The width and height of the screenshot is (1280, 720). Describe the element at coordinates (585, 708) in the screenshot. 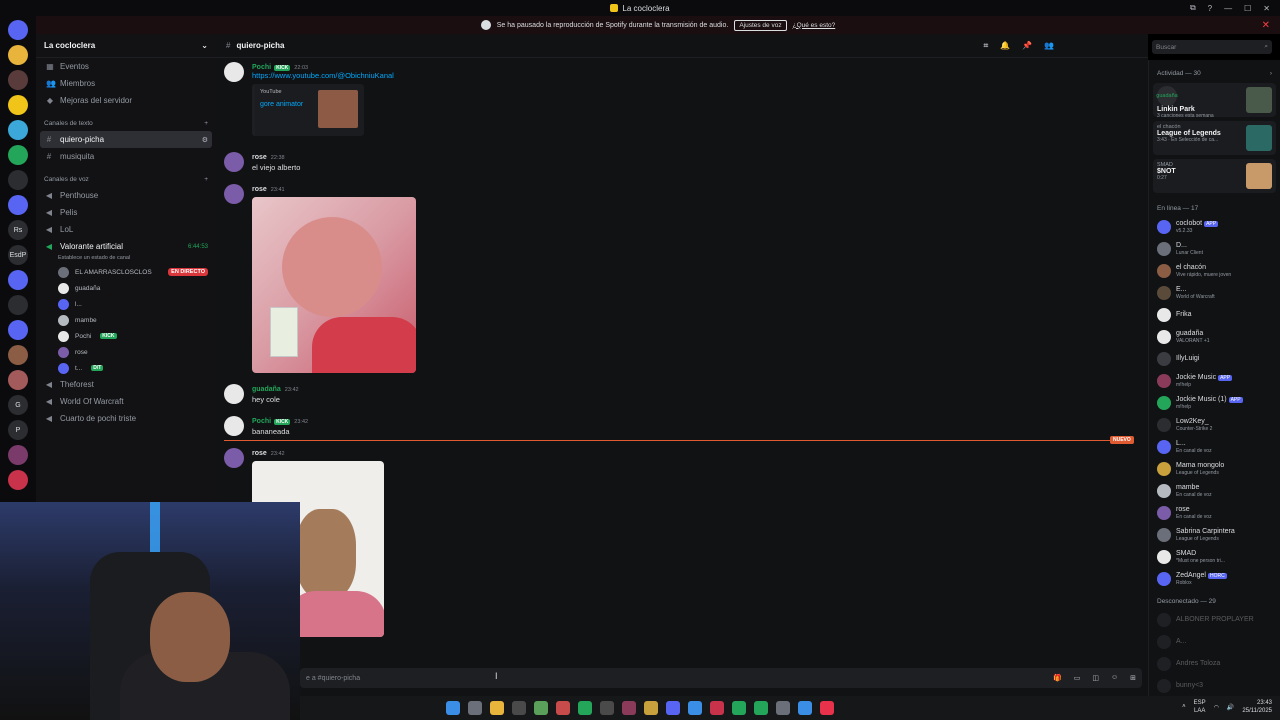

I see `xbox-icon` at that location.